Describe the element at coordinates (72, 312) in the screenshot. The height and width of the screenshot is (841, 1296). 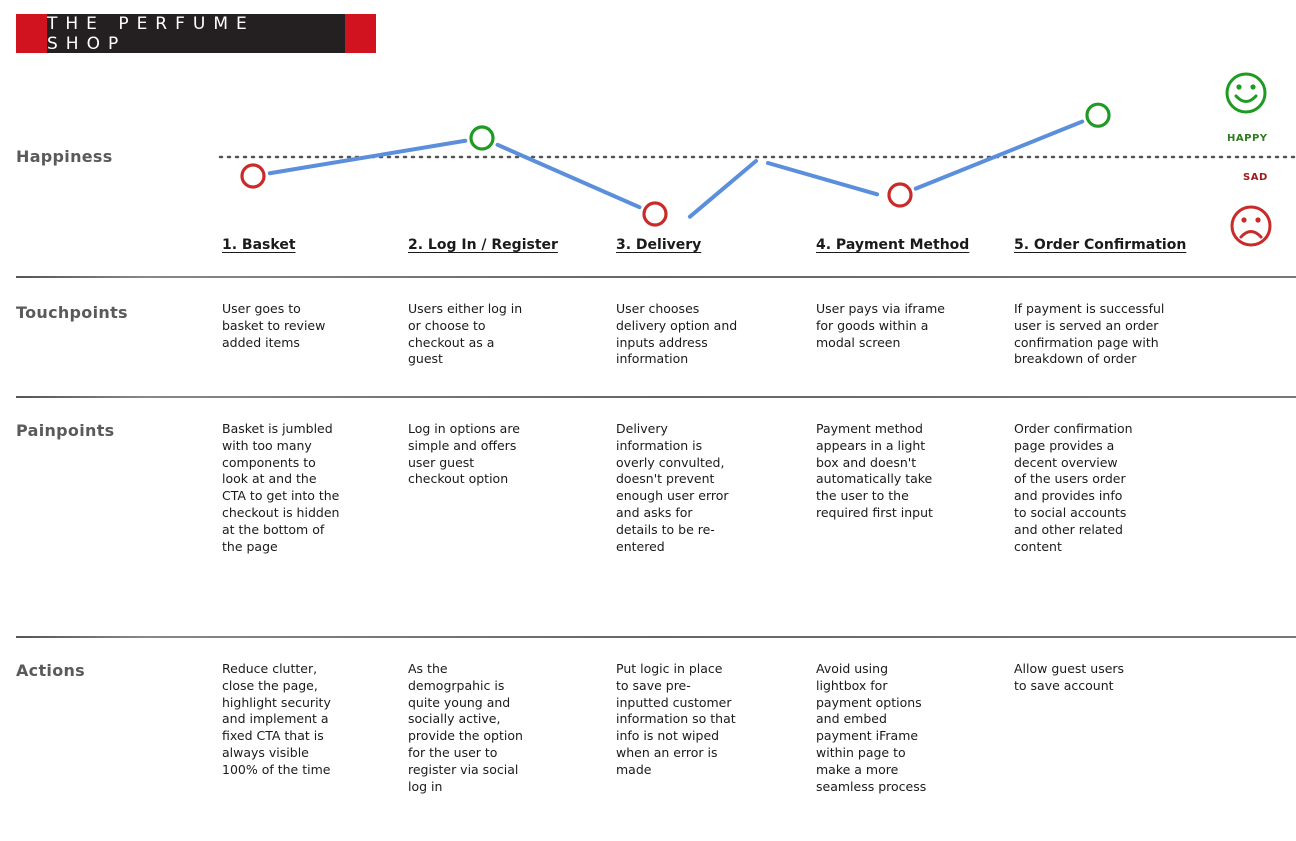
I see `row-label-touchpoints: Touchpoints` at that location.